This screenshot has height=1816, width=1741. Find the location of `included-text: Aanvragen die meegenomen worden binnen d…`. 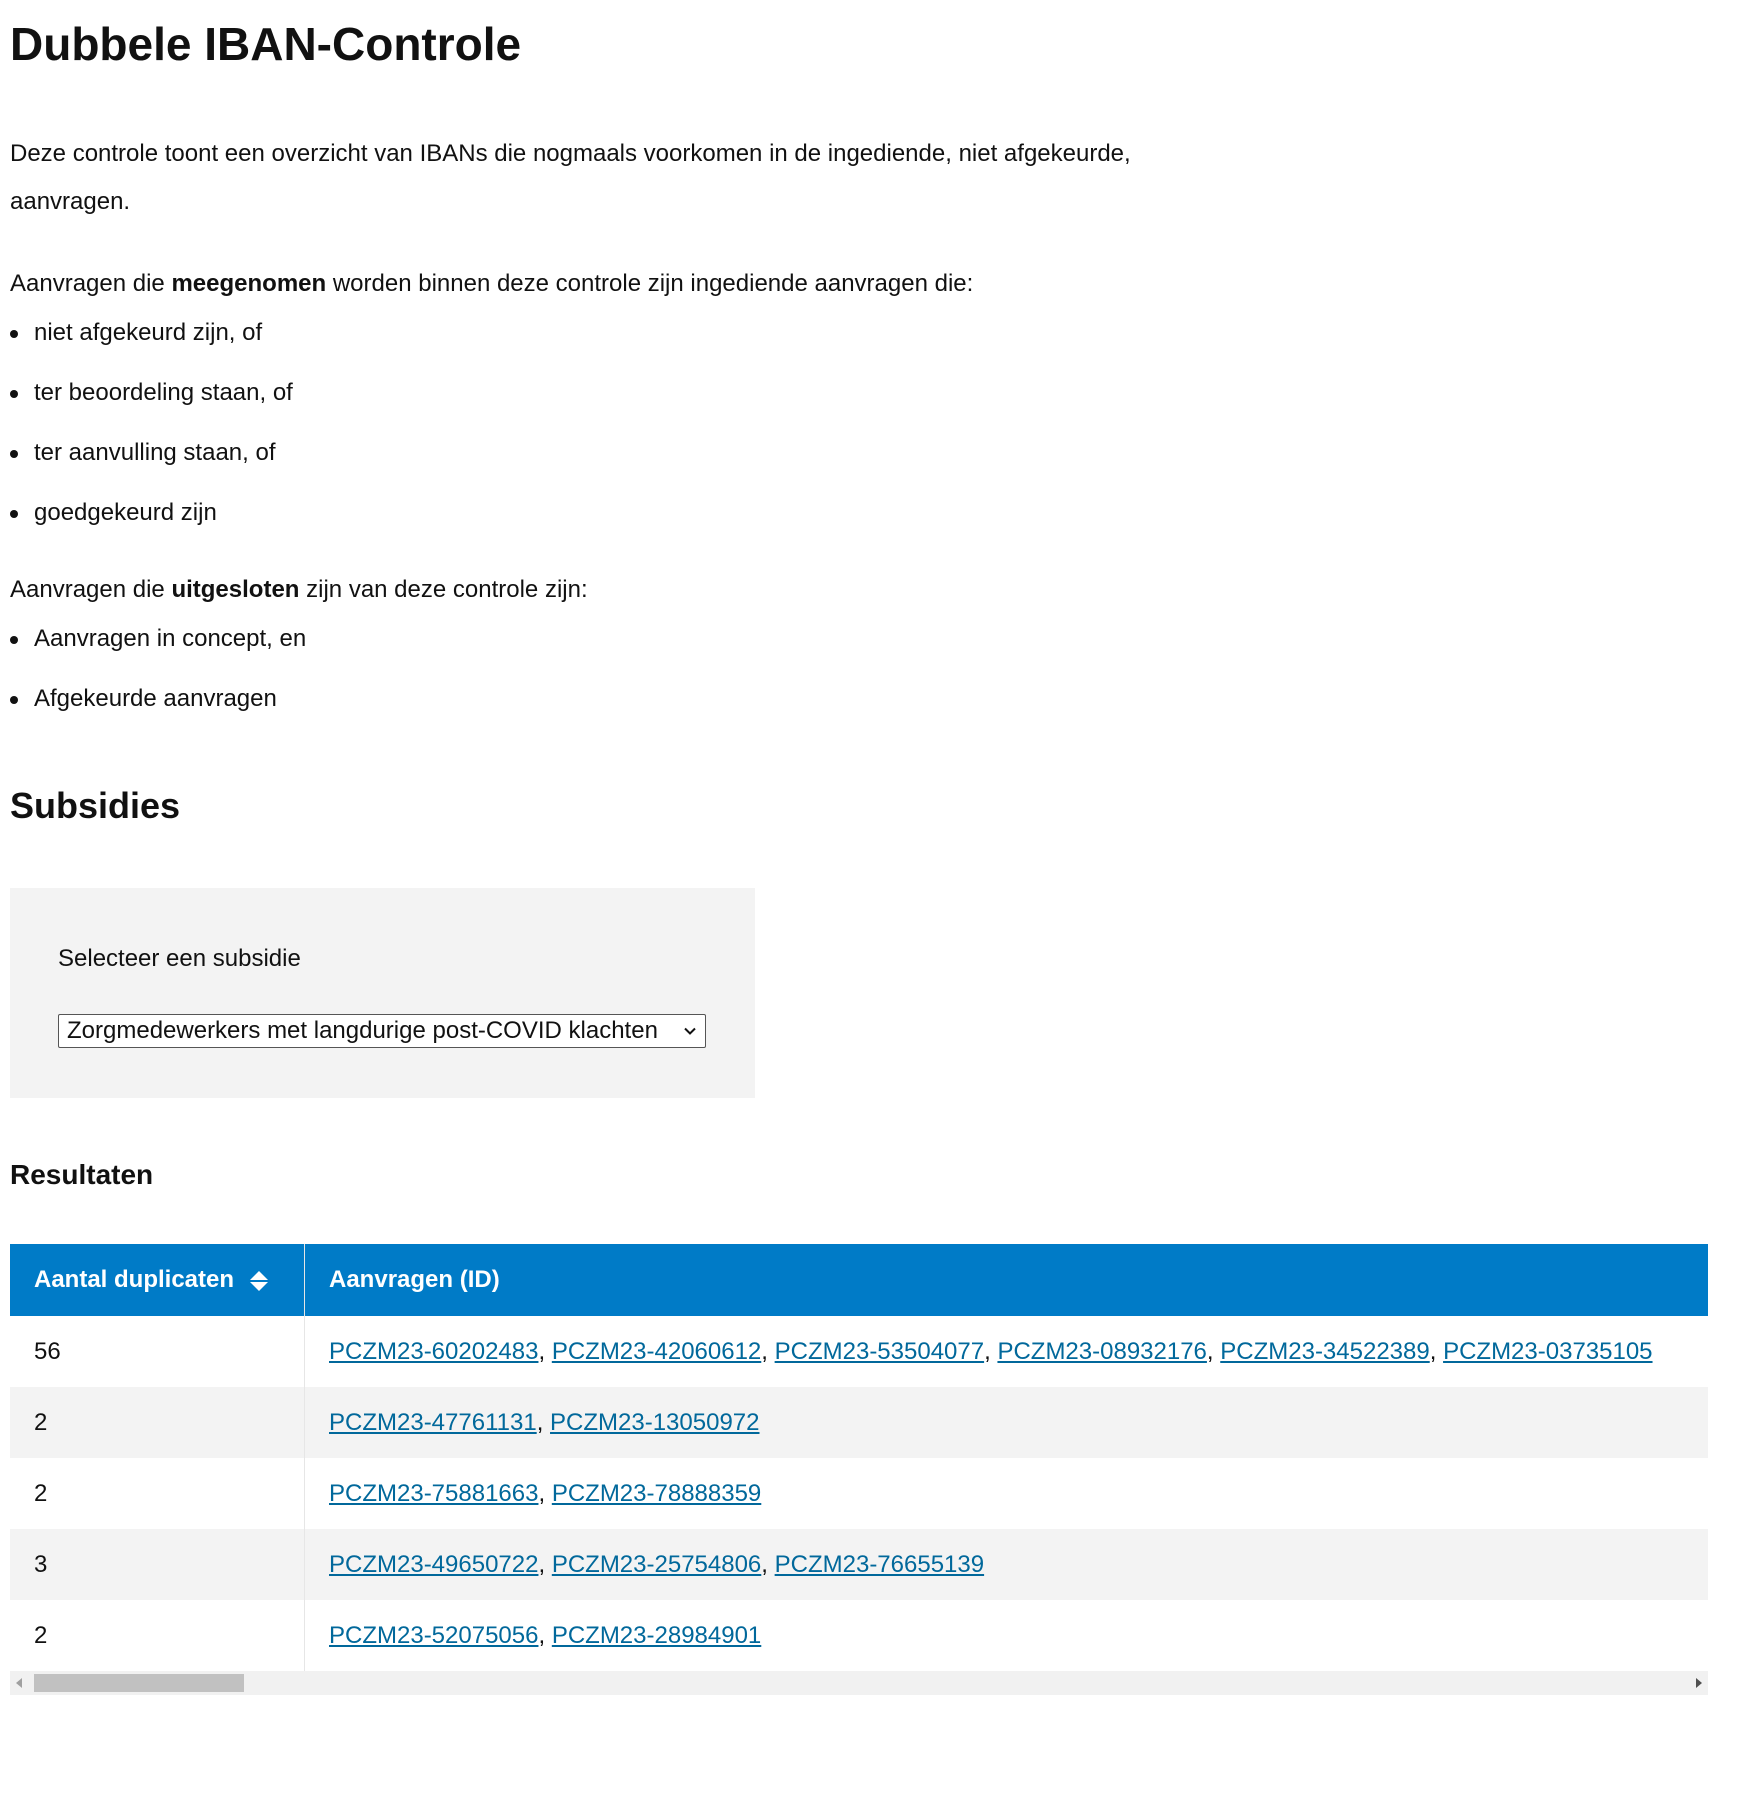

included-text: Aanvragen die meegenomen worden binnen d… is located at coordinates (875, 284).